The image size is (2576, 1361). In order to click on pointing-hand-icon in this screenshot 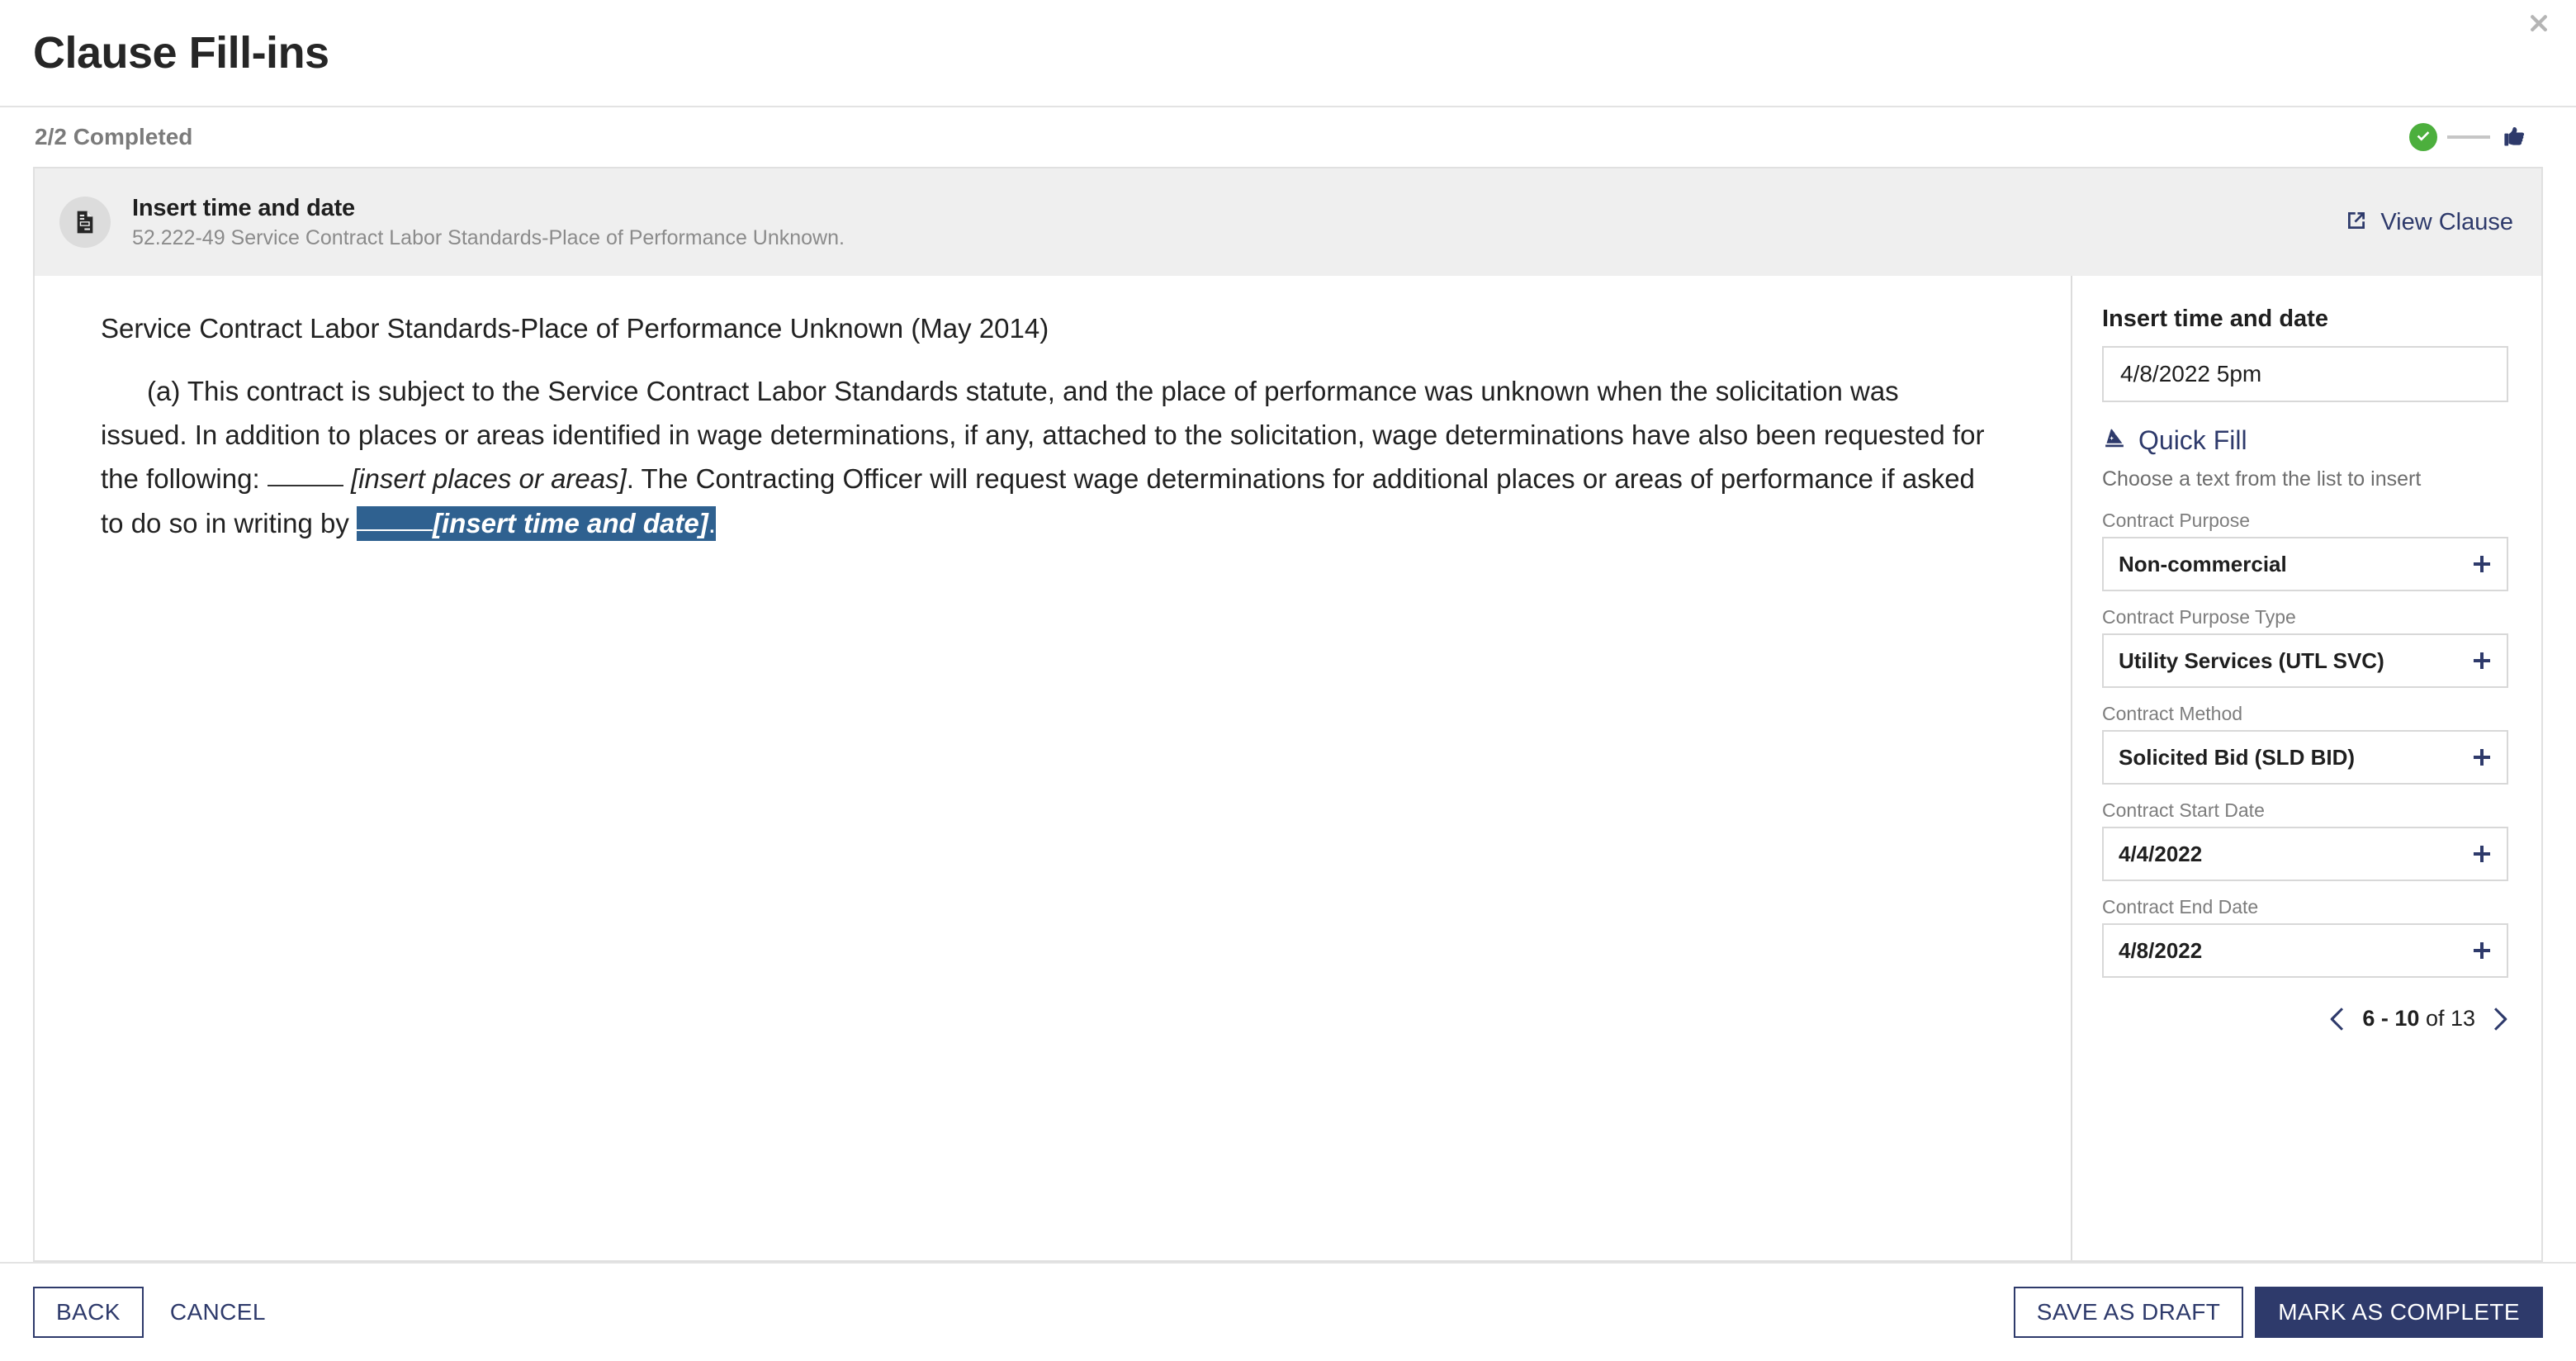, I will do `click(2514, 137)`.